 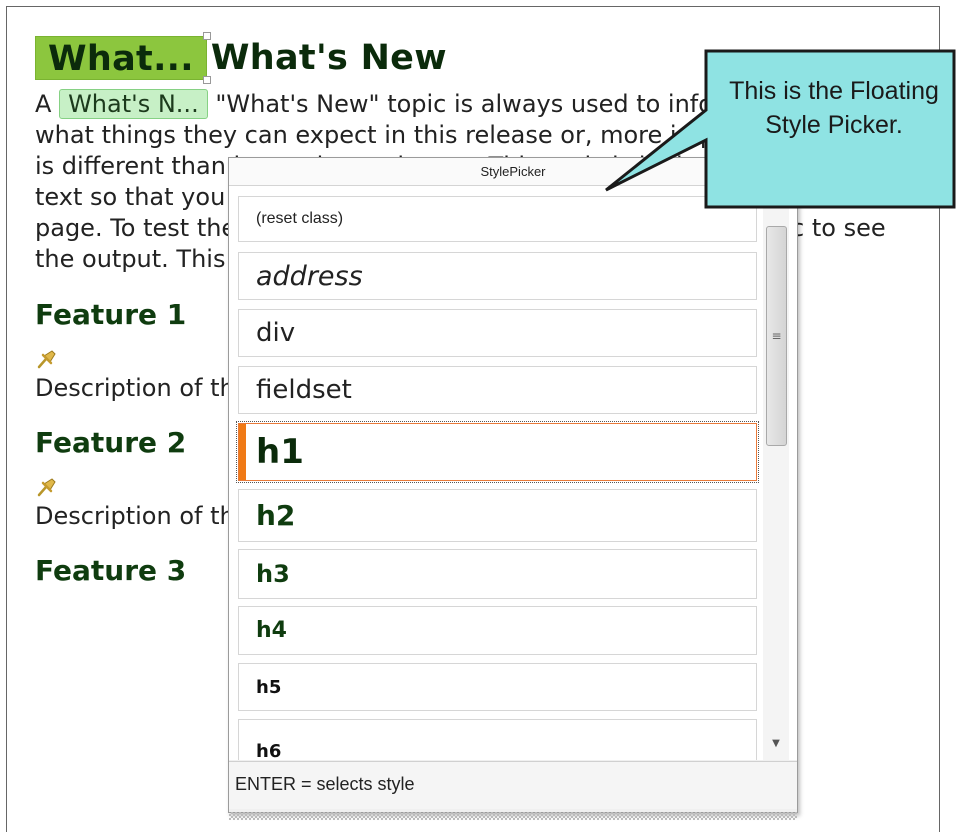 I want to click on style-item-h3: h3, so click(x=497, y=574).